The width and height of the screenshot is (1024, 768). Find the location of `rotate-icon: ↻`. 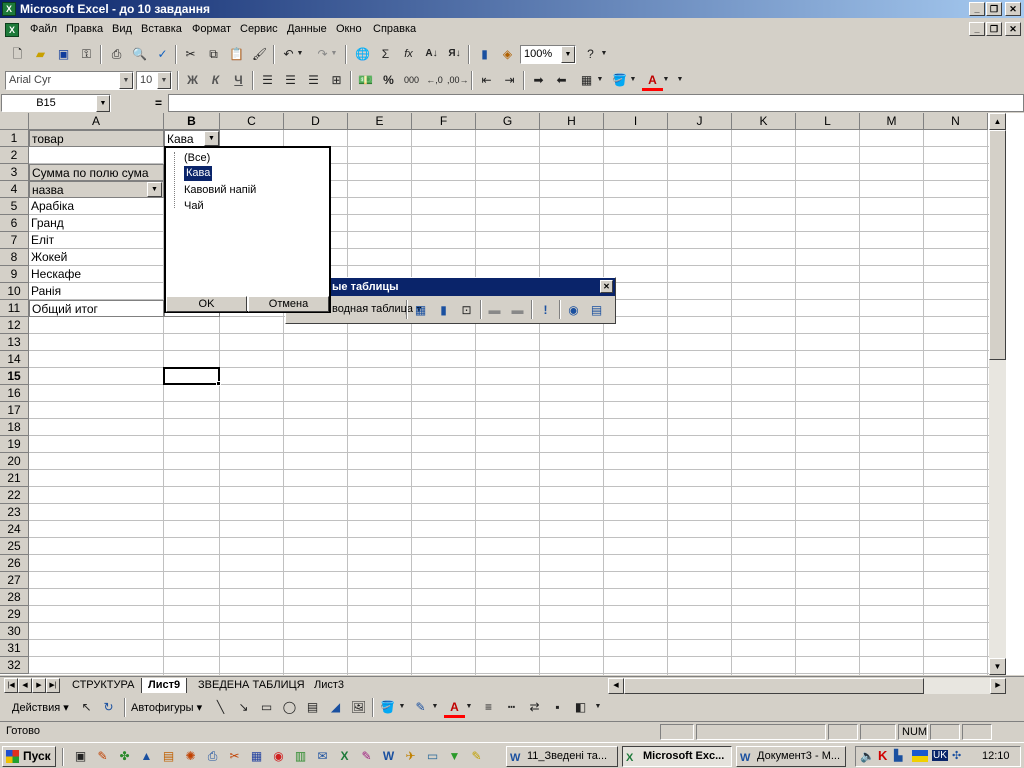

rotate-icon: ↻ is located at coordinates (108, 707).